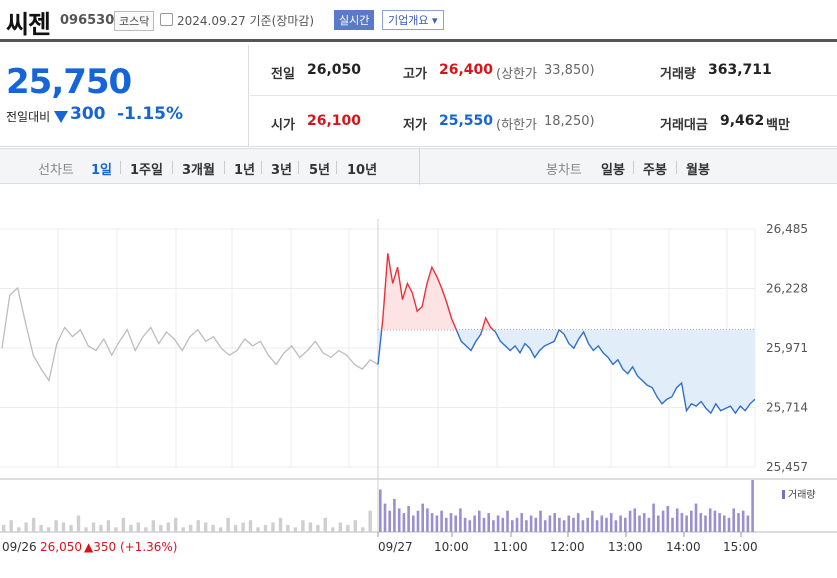  What do you see at coordinates (415, 74) in the screenshot?
I see `high-label: 고가` at bounding box center [415, 74].